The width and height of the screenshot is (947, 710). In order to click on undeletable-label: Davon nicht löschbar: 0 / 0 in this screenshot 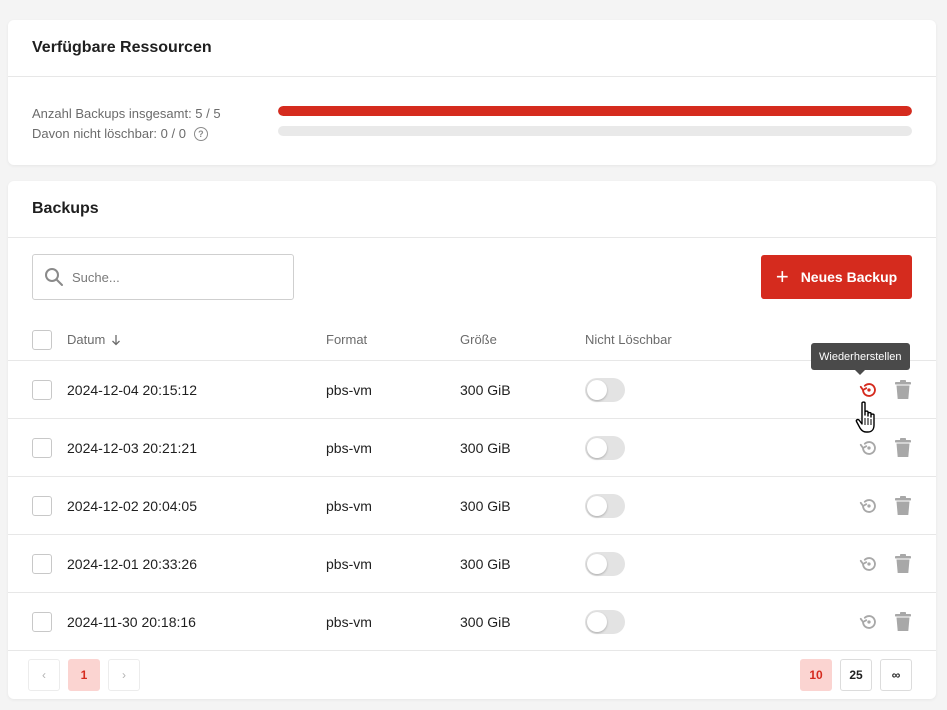, I will do `click(109, 133)`.